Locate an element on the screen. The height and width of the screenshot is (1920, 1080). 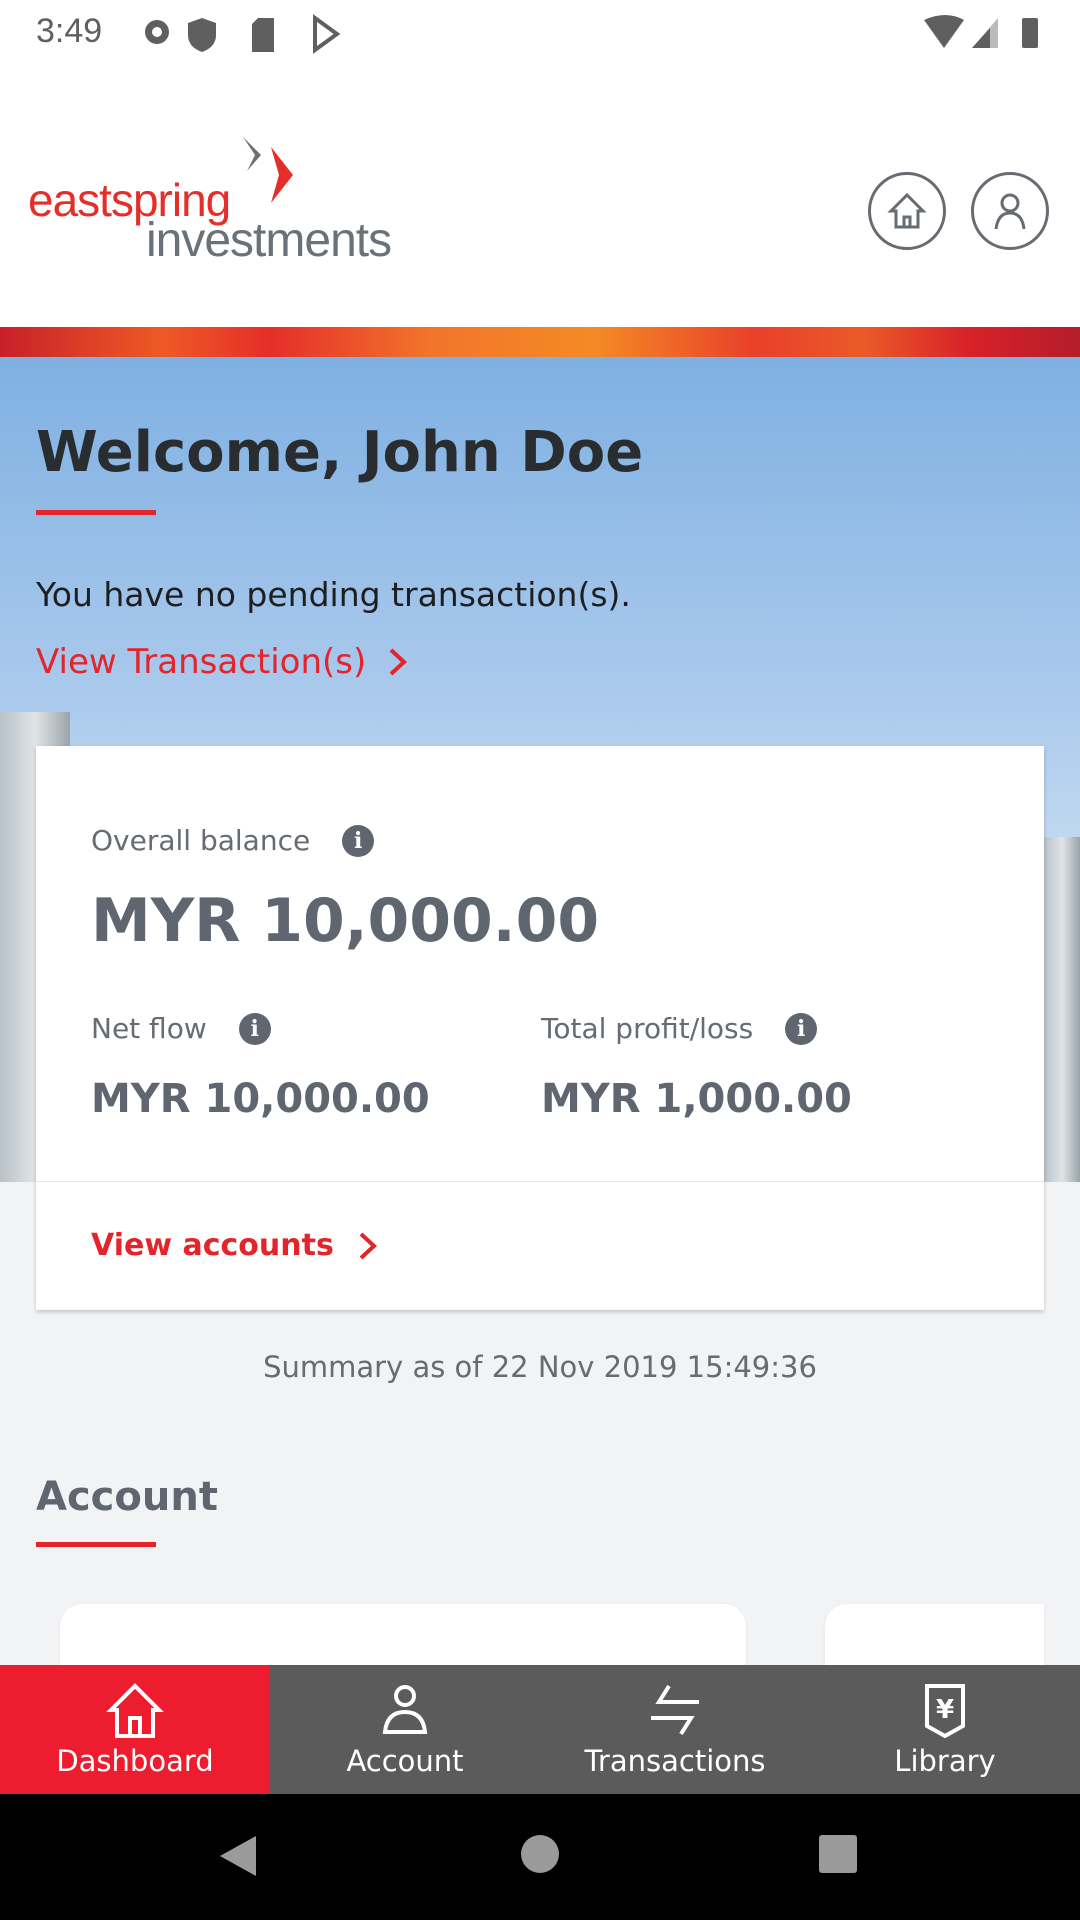
system-navigation-bar is located at coordinates (540, 1857).